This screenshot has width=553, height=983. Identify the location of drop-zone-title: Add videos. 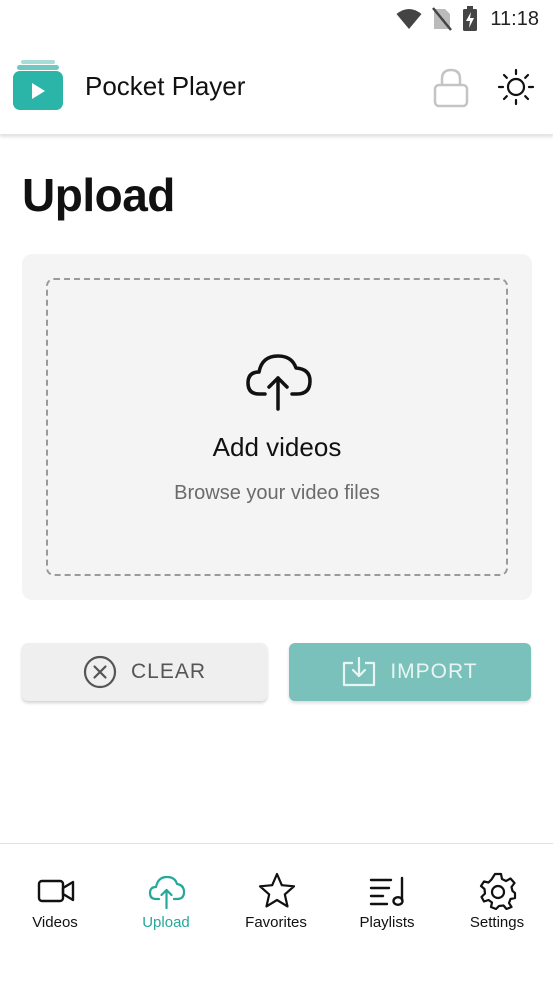
(277, 447).